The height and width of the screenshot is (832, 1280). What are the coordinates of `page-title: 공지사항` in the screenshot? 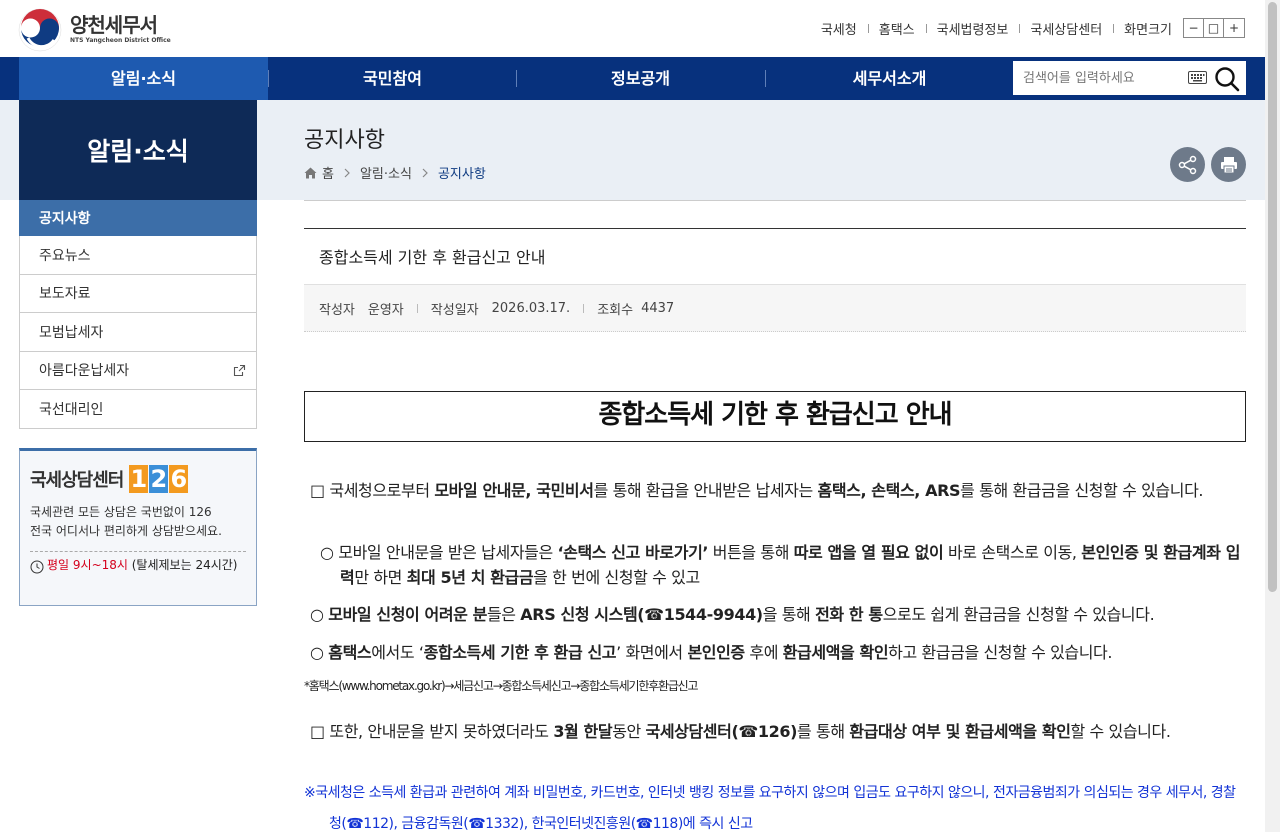 It's located at (344, 140).